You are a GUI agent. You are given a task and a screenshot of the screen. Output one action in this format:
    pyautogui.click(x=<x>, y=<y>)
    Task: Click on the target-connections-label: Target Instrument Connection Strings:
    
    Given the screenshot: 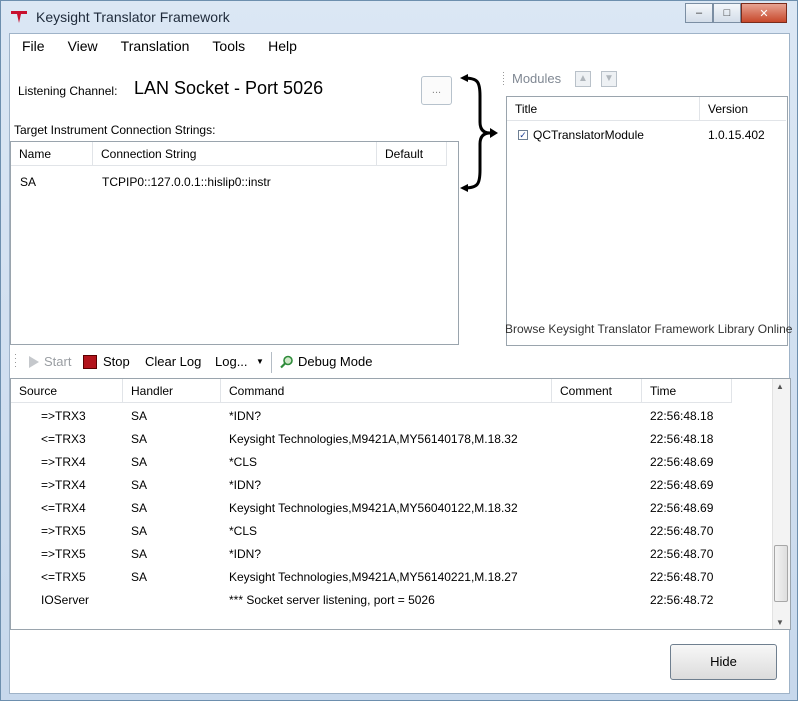 What is the action you would take?
    pyautogui.click(x=115, y=130)
    